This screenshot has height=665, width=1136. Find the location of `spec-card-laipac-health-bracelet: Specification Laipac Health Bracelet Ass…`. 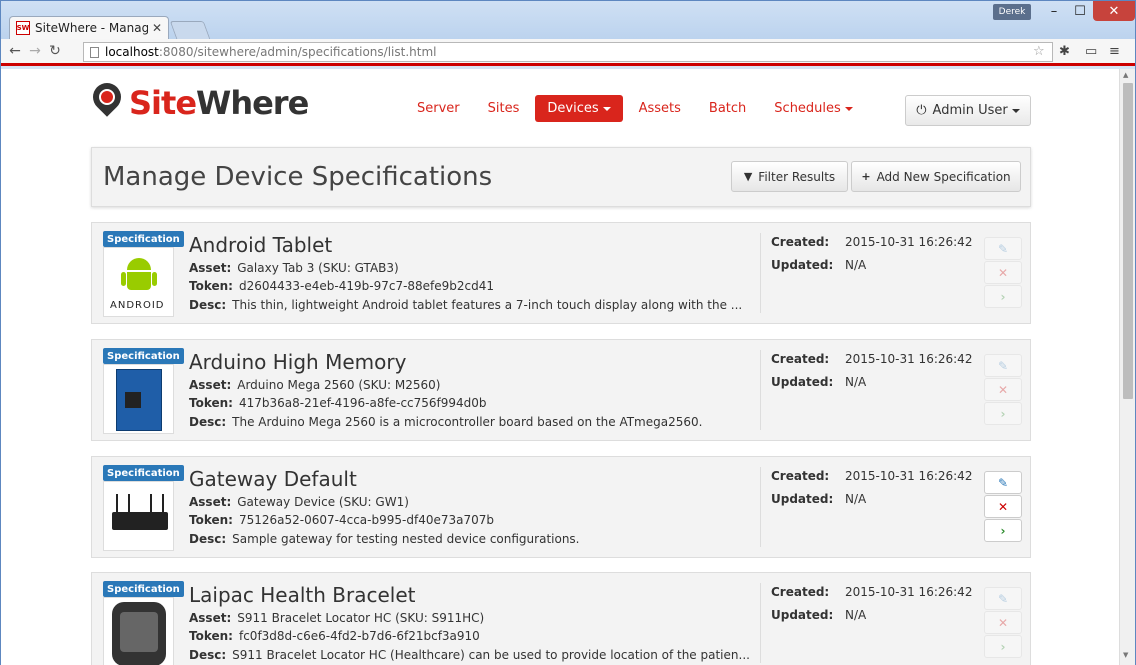

spec-card-laipac-health-bracelet: Specification Laipac Health Bracelet Ass… is located at coordinates (561, 618).